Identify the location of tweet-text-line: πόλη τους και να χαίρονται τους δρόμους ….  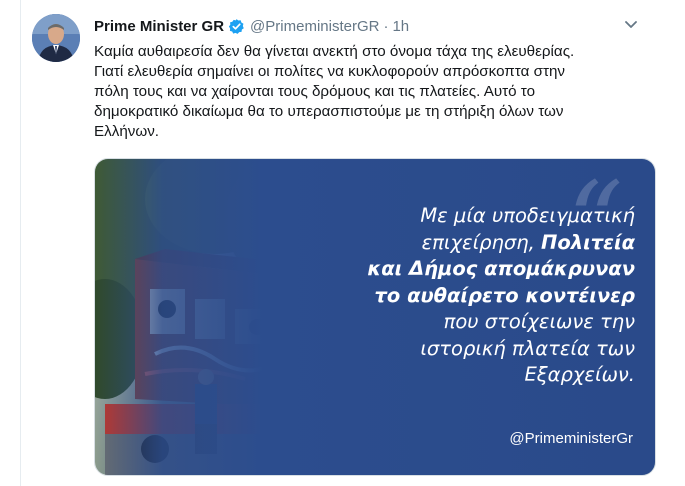
(315, 91).